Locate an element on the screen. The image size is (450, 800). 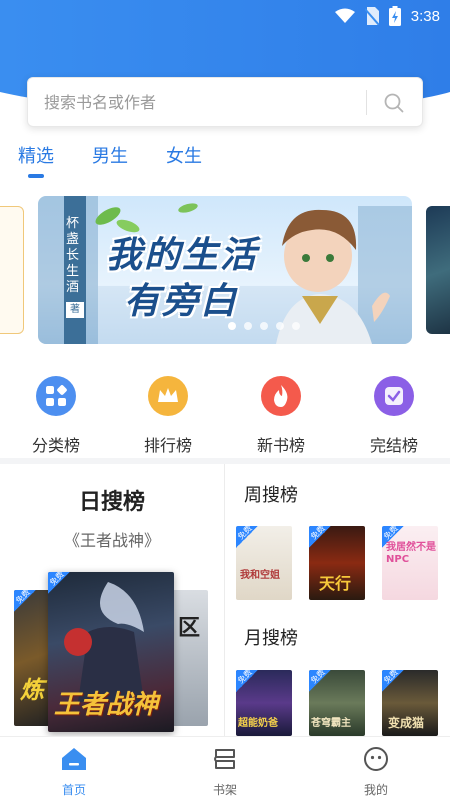
home-icon is located at coordinates (74, 759).